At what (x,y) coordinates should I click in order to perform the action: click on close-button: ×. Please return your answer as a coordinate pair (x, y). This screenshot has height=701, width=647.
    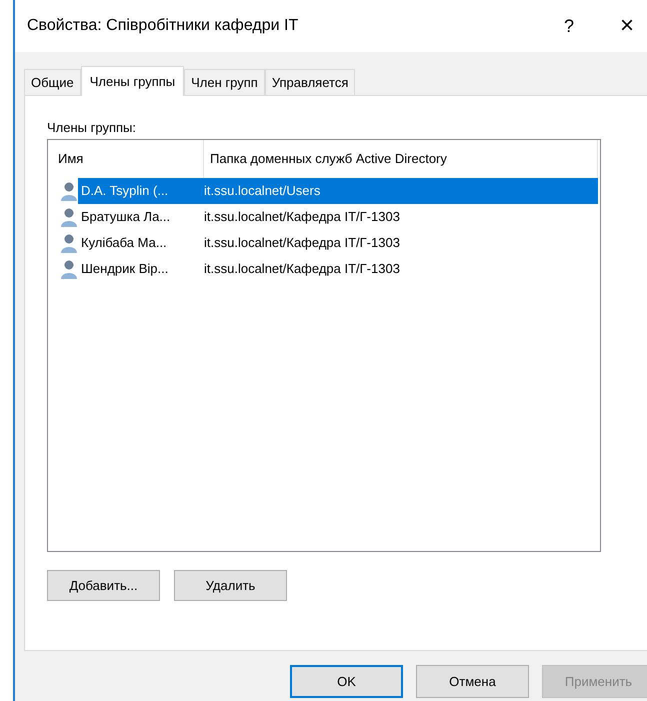
    Looking at the image, I should click on (627, 26).